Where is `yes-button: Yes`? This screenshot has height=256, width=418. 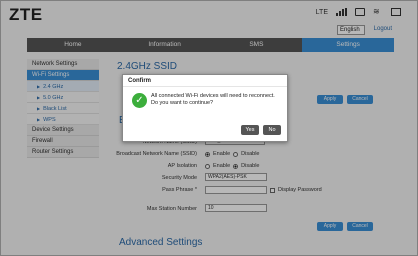
yes-button: Yes is located at coordinates (250, 130).